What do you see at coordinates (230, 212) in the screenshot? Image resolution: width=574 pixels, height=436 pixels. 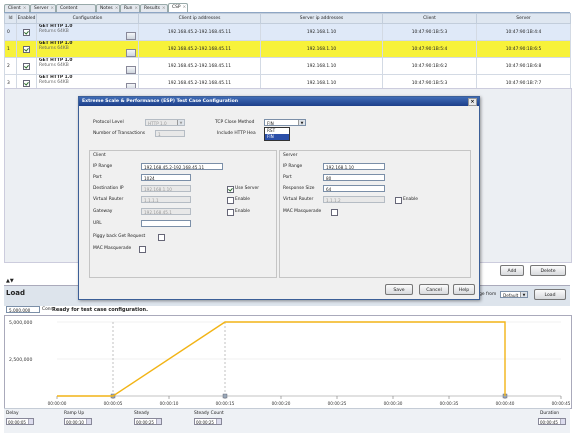 I see `gateway-enable-checkbox` at bounding box center [230, 212].